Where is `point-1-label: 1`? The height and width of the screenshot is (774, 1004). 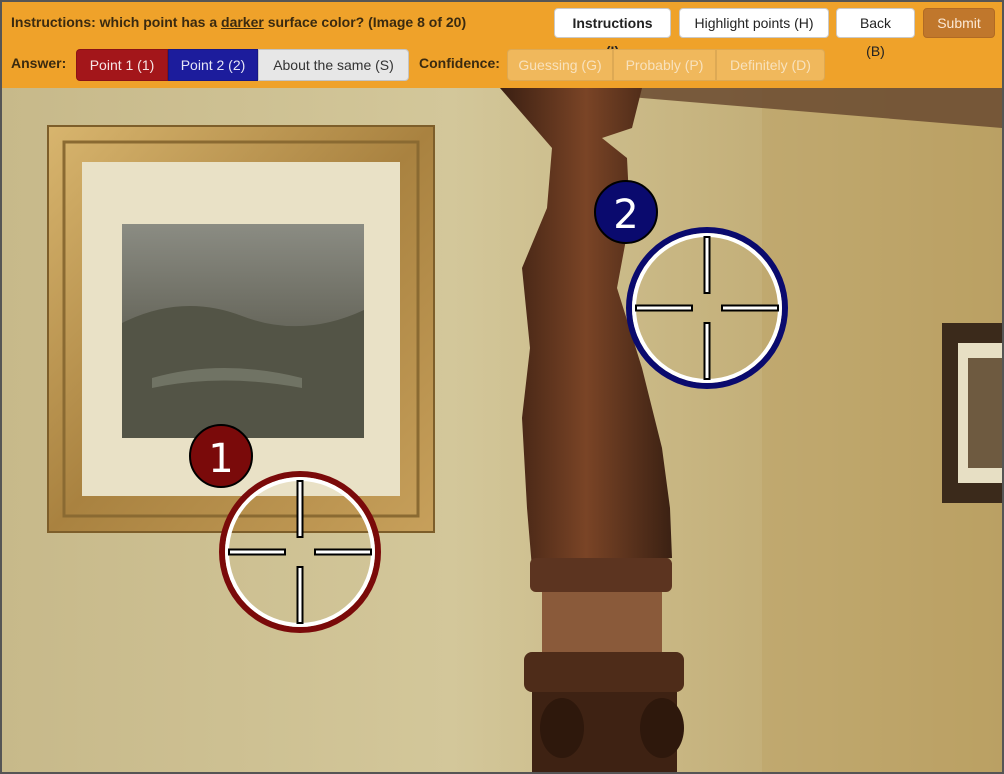
point-1-label: 1 is located at coordinates (220, 459).